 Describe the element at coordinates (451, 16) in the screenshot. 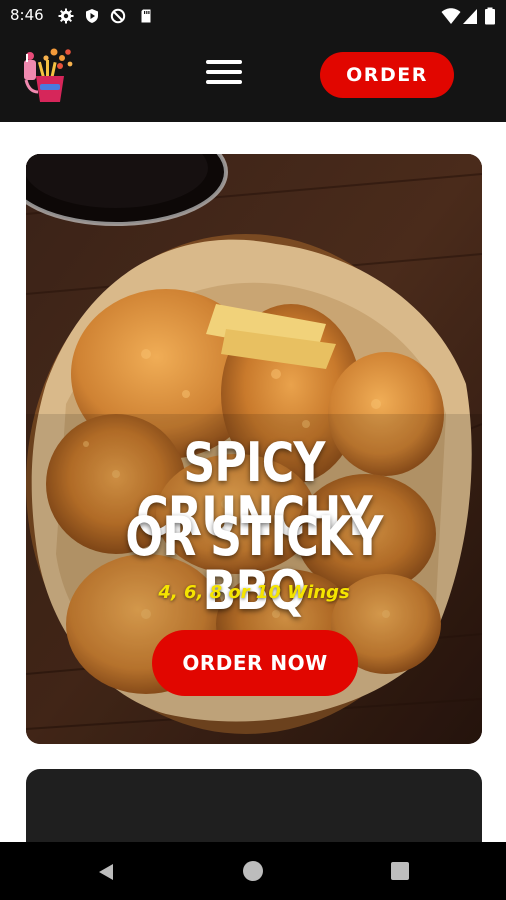

I see `wifi-icon` at that location.